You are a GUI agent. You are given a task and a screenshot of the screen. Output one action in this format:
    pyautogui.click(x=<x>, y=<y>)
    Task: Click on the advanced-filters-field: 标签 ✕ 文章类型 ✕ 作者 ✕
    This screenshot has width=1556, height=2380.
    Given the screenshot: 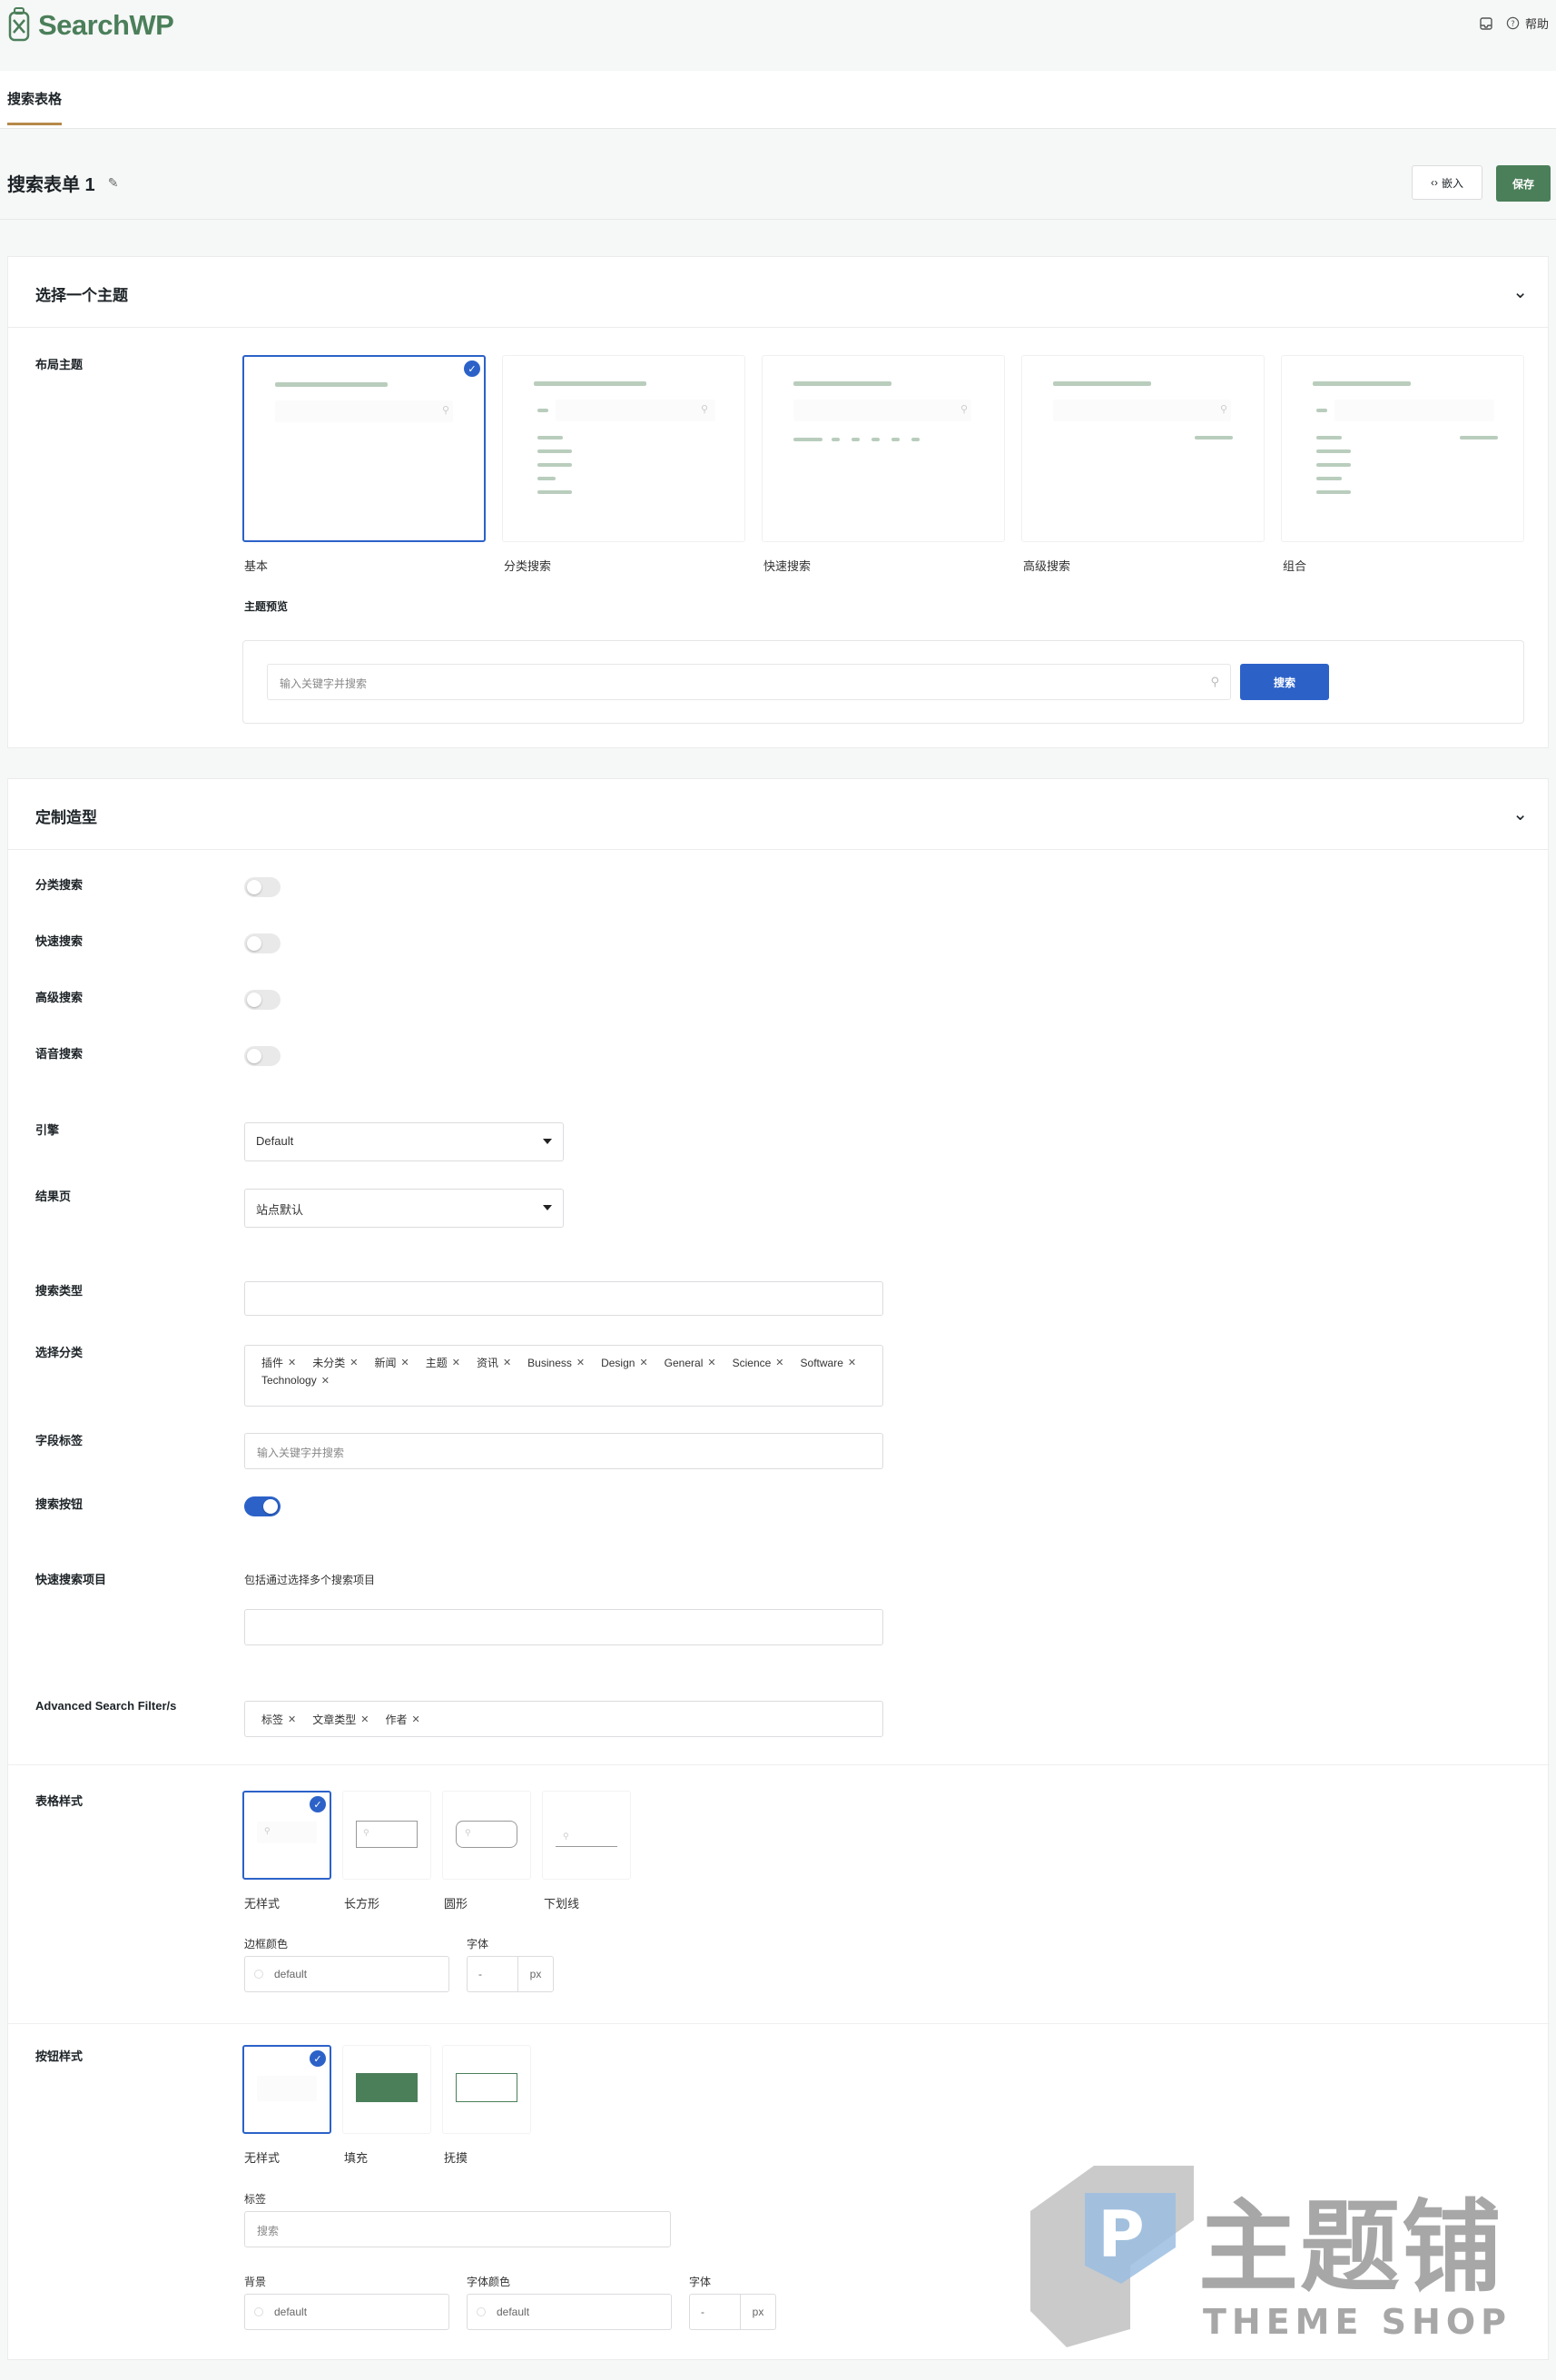 What is the action you would take?
    pyautogui.click(x=563, y=1719)
    